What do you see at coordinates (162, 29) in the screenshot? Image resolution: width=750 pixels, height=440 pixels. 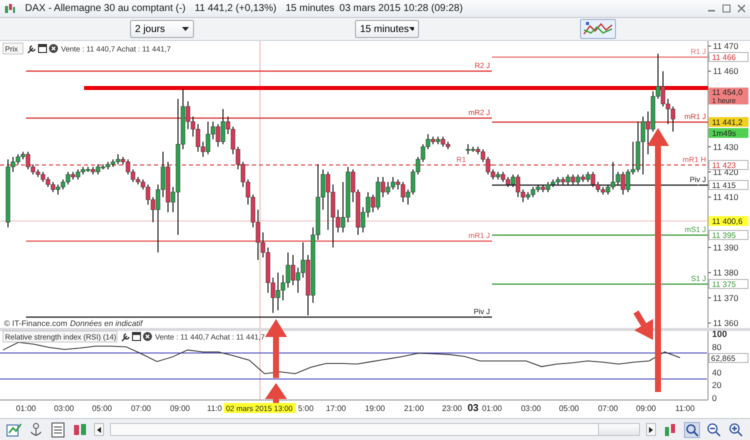 I see `period-dropdown: 2 jours` at bounding box center [162, 29].